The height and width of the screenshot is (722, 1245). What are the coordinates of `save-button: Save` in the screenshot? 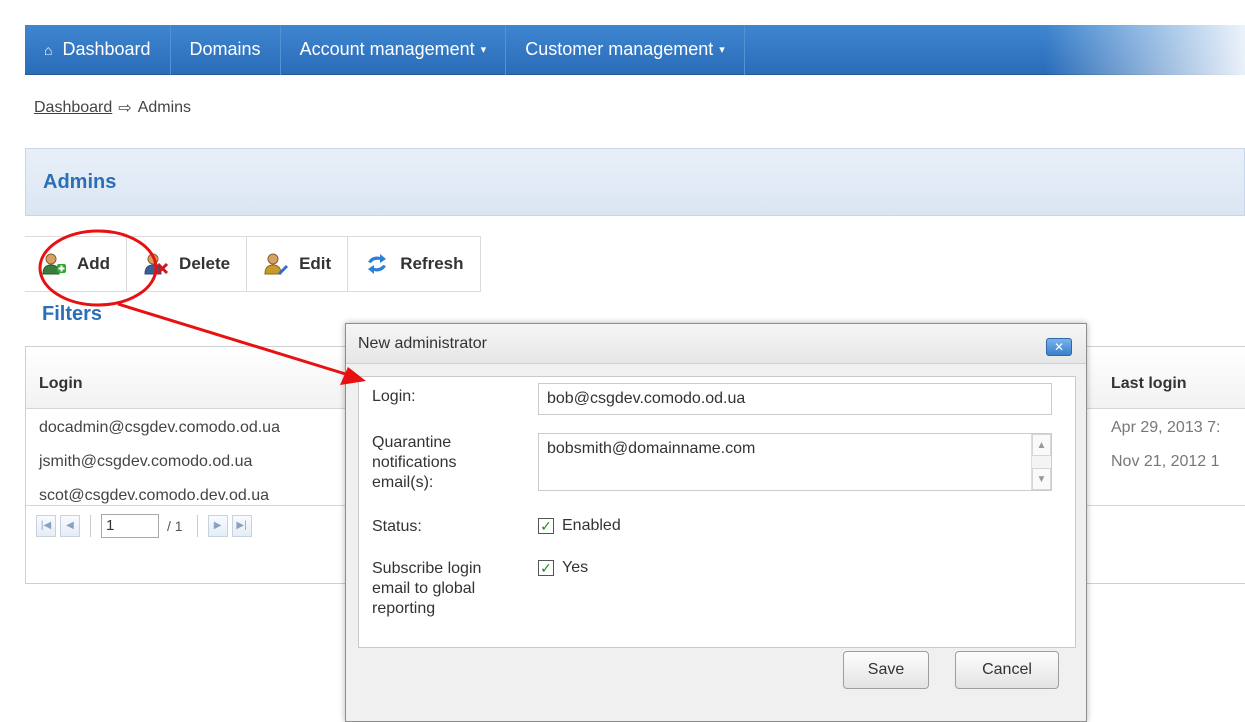 It's located at (886, 670).